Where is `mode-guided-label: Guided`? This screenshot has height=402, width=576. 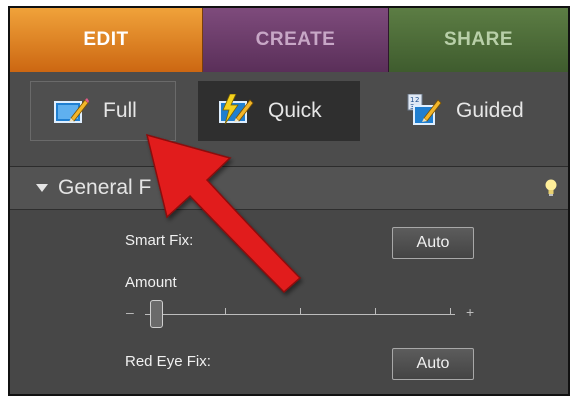
mode-guided-label: Guided is located at coordinates (490, 110).